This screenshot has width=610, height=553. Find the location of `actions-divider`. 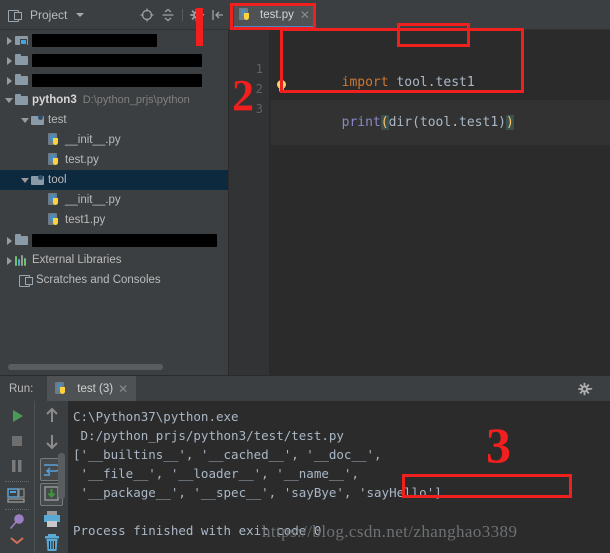

actions-divider is located at coordinates (17, 481).